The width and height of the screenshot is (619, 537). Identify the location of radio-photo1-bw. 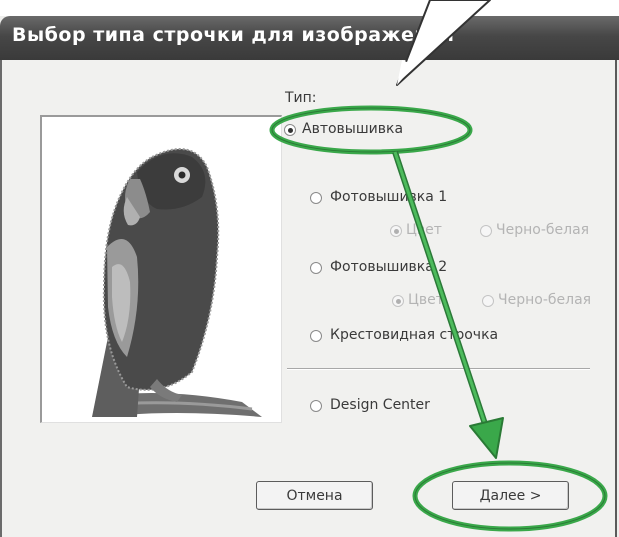
(486, 231).